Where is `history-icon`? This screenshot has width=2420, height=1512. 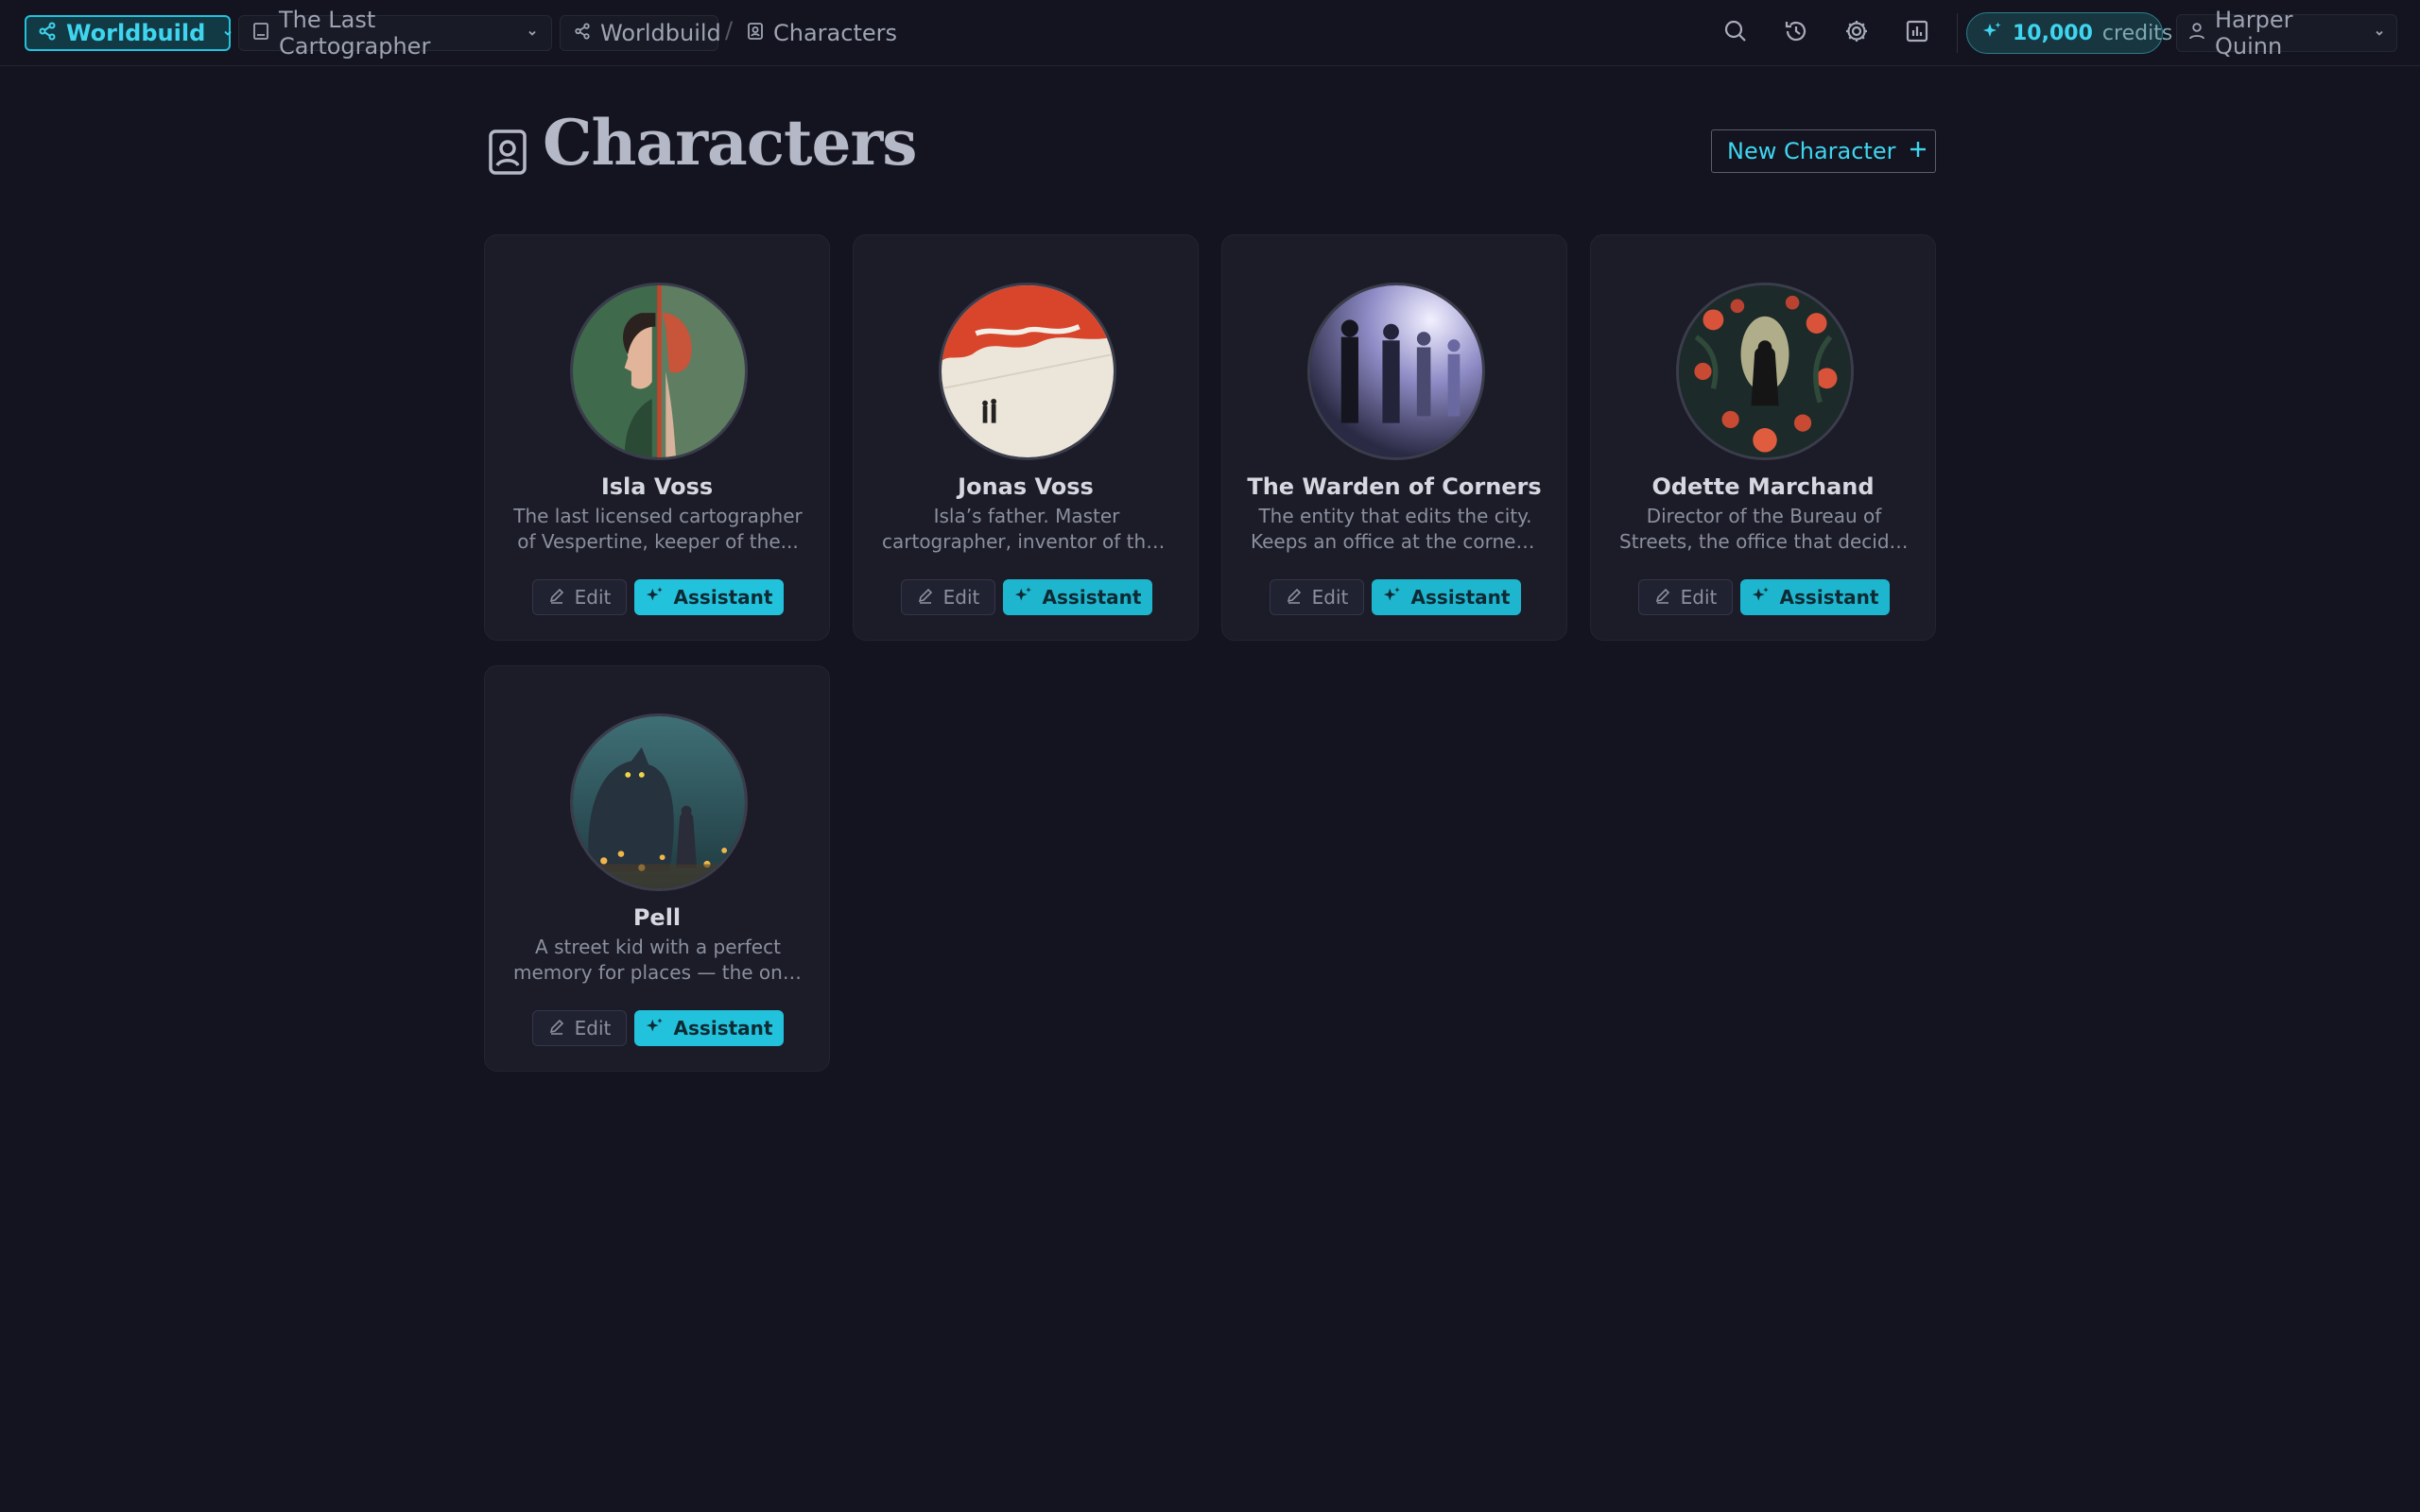 history-icon is located at coordinates (1796, 33).